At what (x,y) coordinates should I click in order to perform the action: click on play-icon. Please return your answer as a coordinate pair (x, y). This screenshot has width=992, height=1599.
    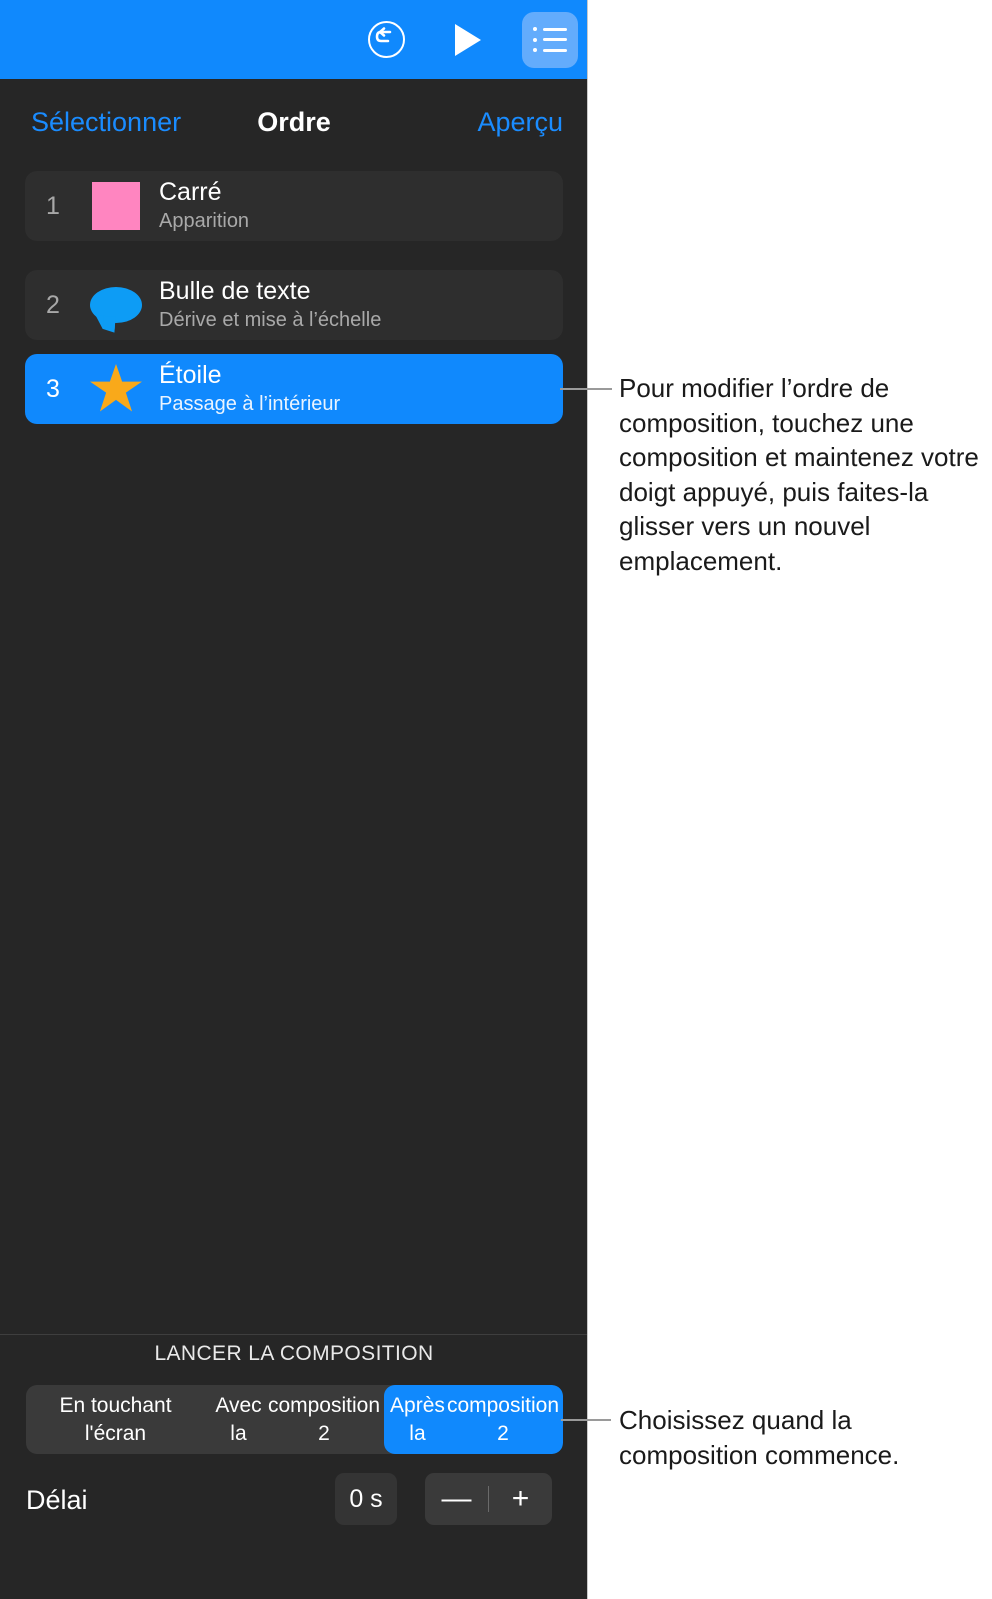
    Looking at the image, I should click on (468, 39).